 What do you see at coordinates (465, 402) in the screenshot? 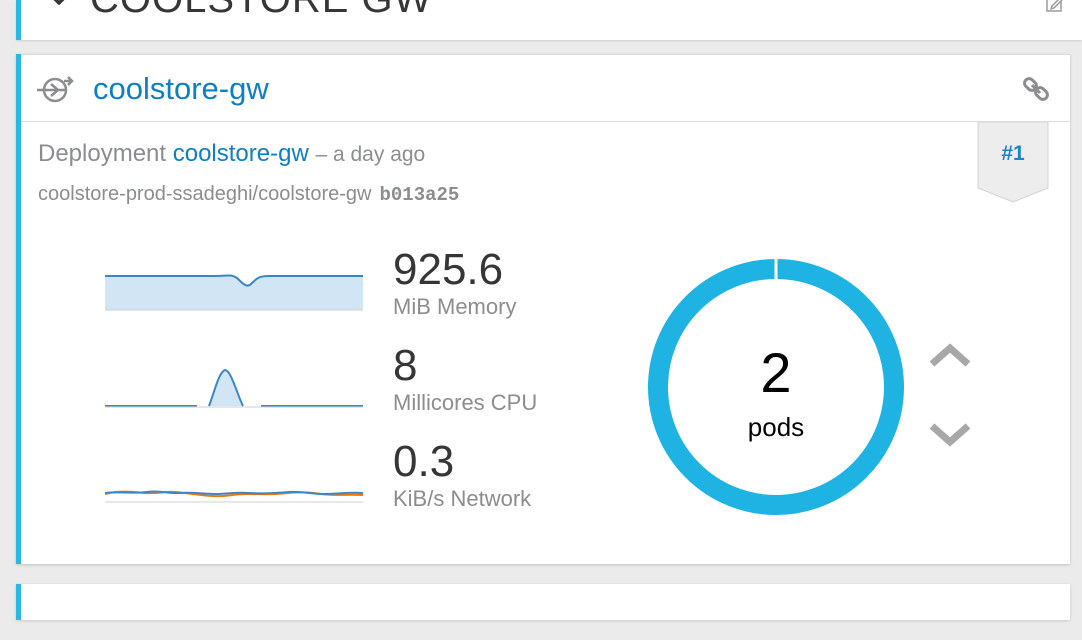
I see `cpu-unit: Millicores CPU` at bounding box center [465, 402].